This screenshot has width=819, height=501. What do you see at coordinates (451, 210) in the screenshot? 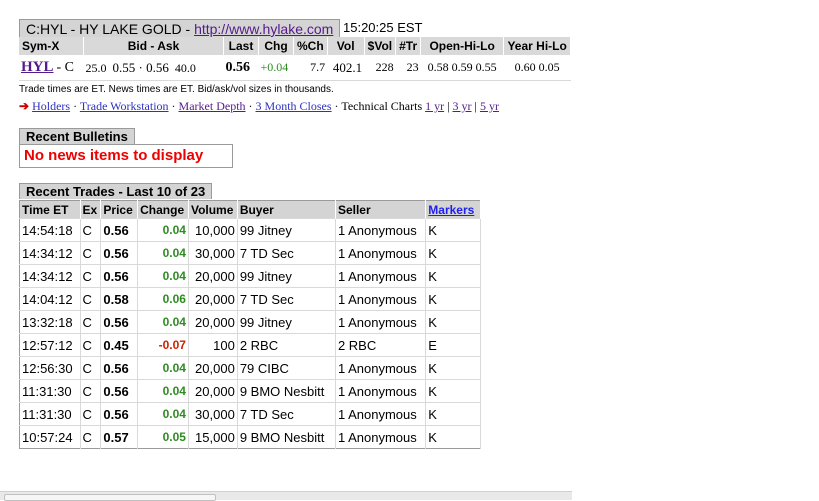
I see `markers-link: Markers` at bounding box center [451, 210].